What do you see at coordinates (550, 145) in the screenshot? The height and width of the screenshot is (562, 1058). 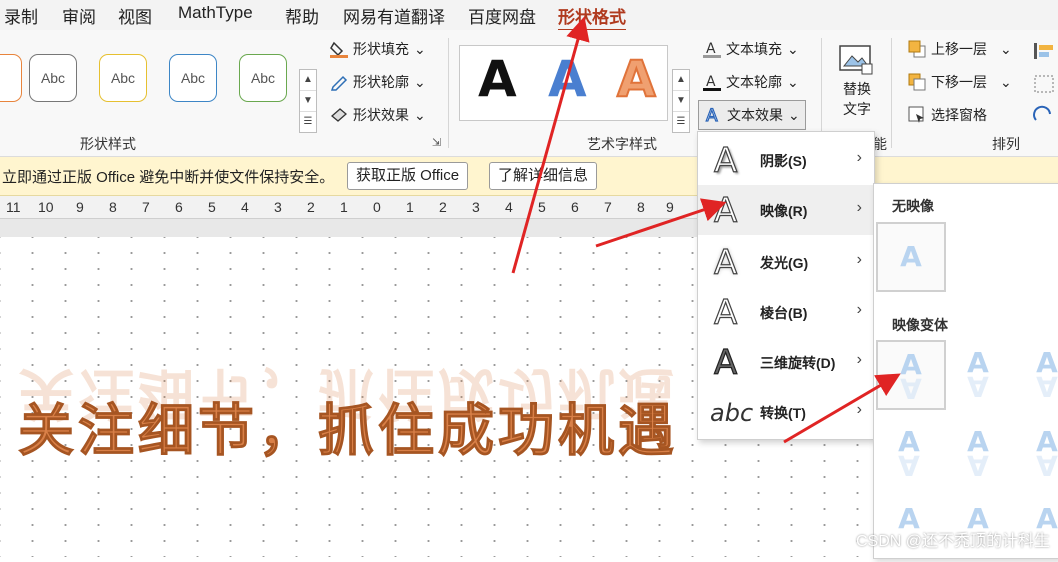 I see `annotation-arrow-to-shape-format-tab` at bounding box center [550, 145].